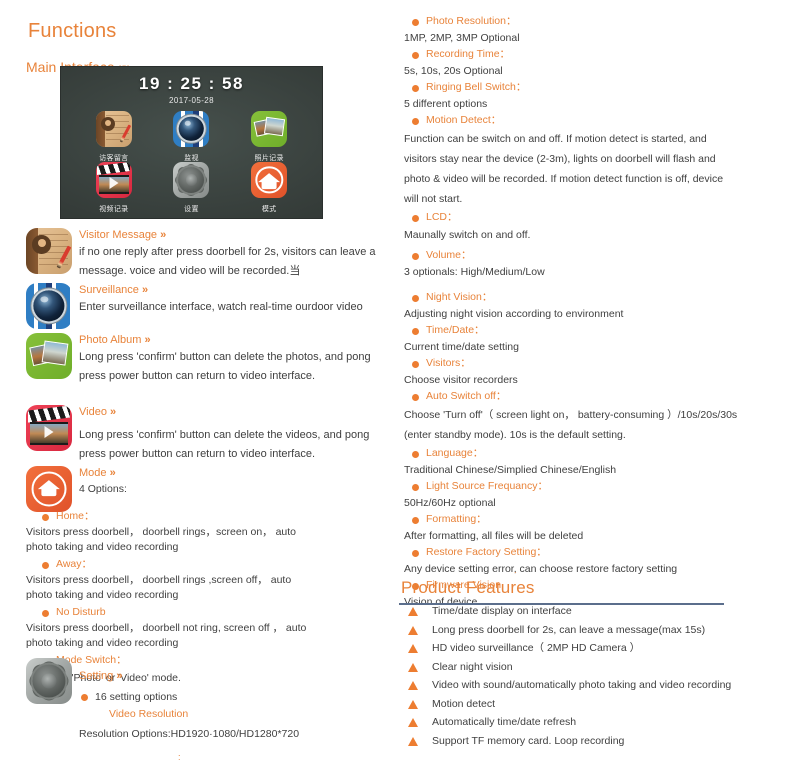 The image size is (796, 772). Describe the element at coordinates (49, 306) in the screenshot. I see `surveillance-icon` at that location.